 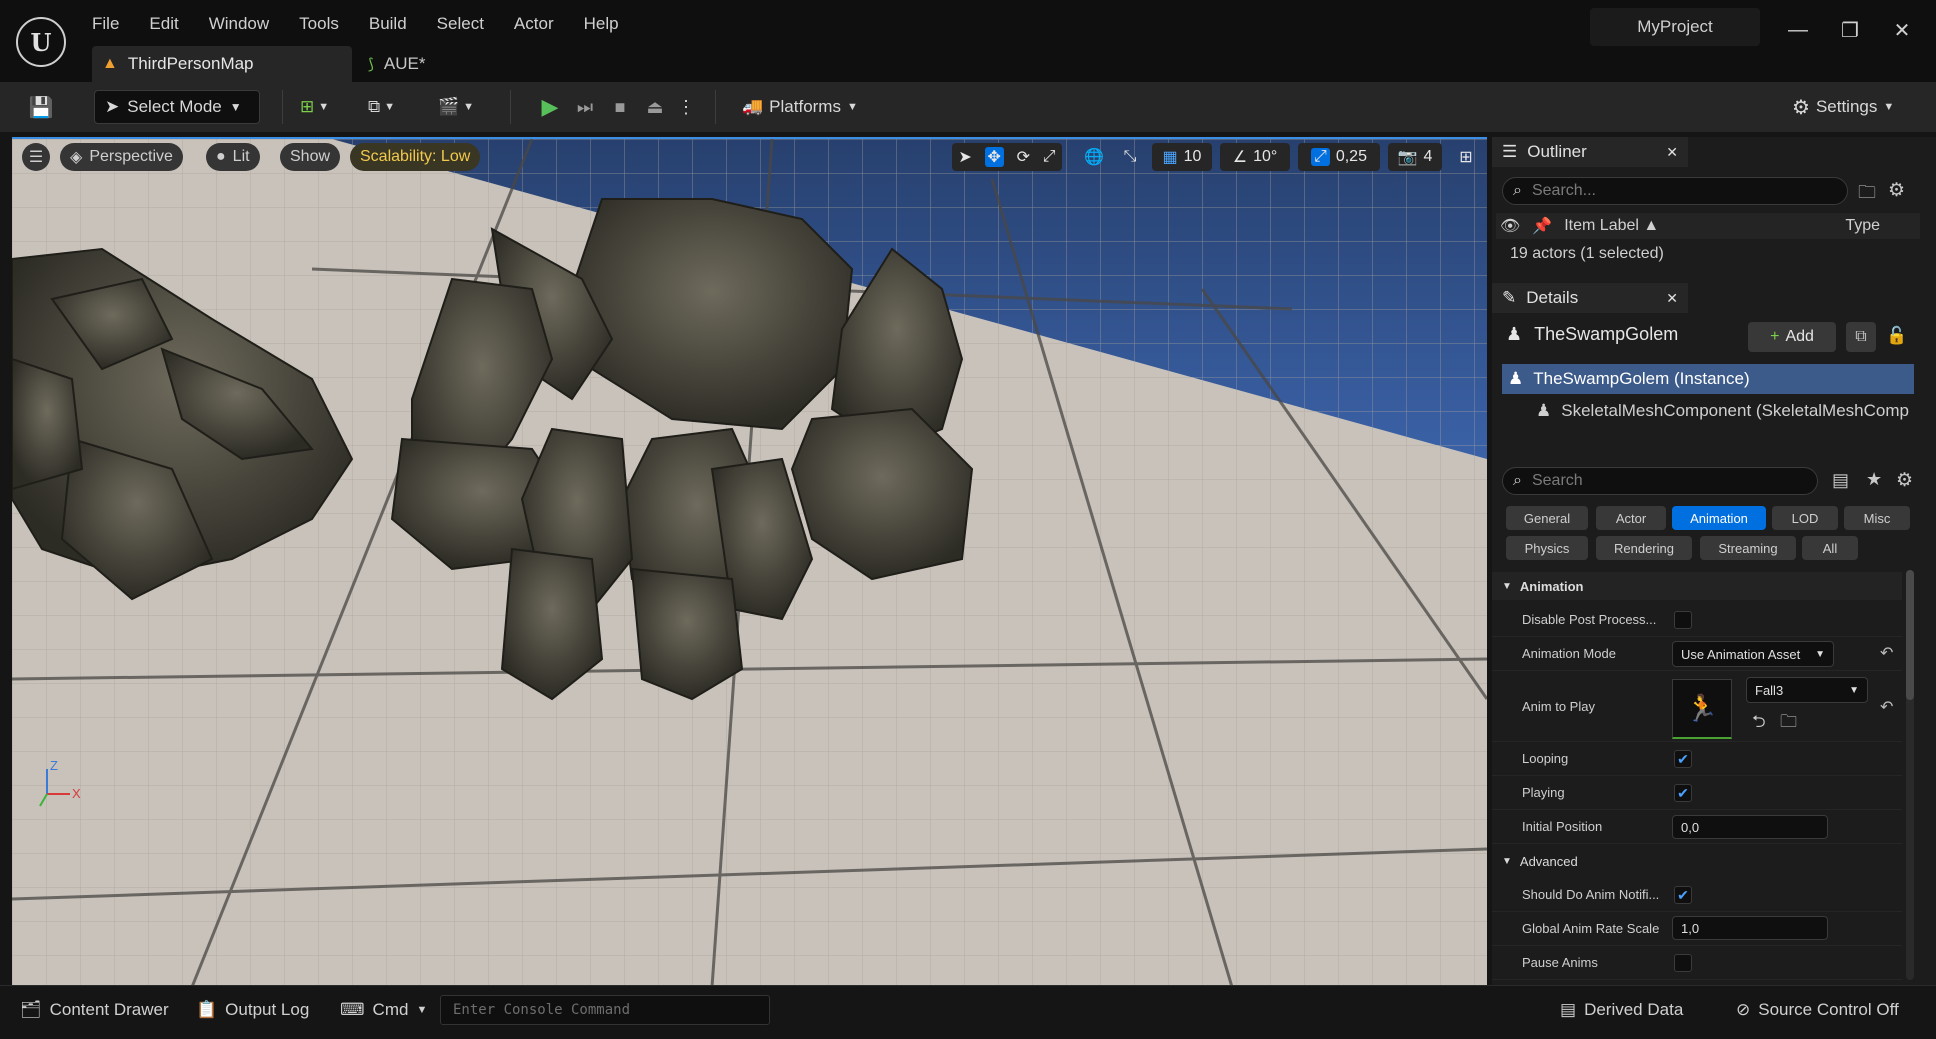 What do you see at coordinates (1683, 759) in the screenshot?
I see `looping-checkbox: ✔` at bounding box center [1683, 759].